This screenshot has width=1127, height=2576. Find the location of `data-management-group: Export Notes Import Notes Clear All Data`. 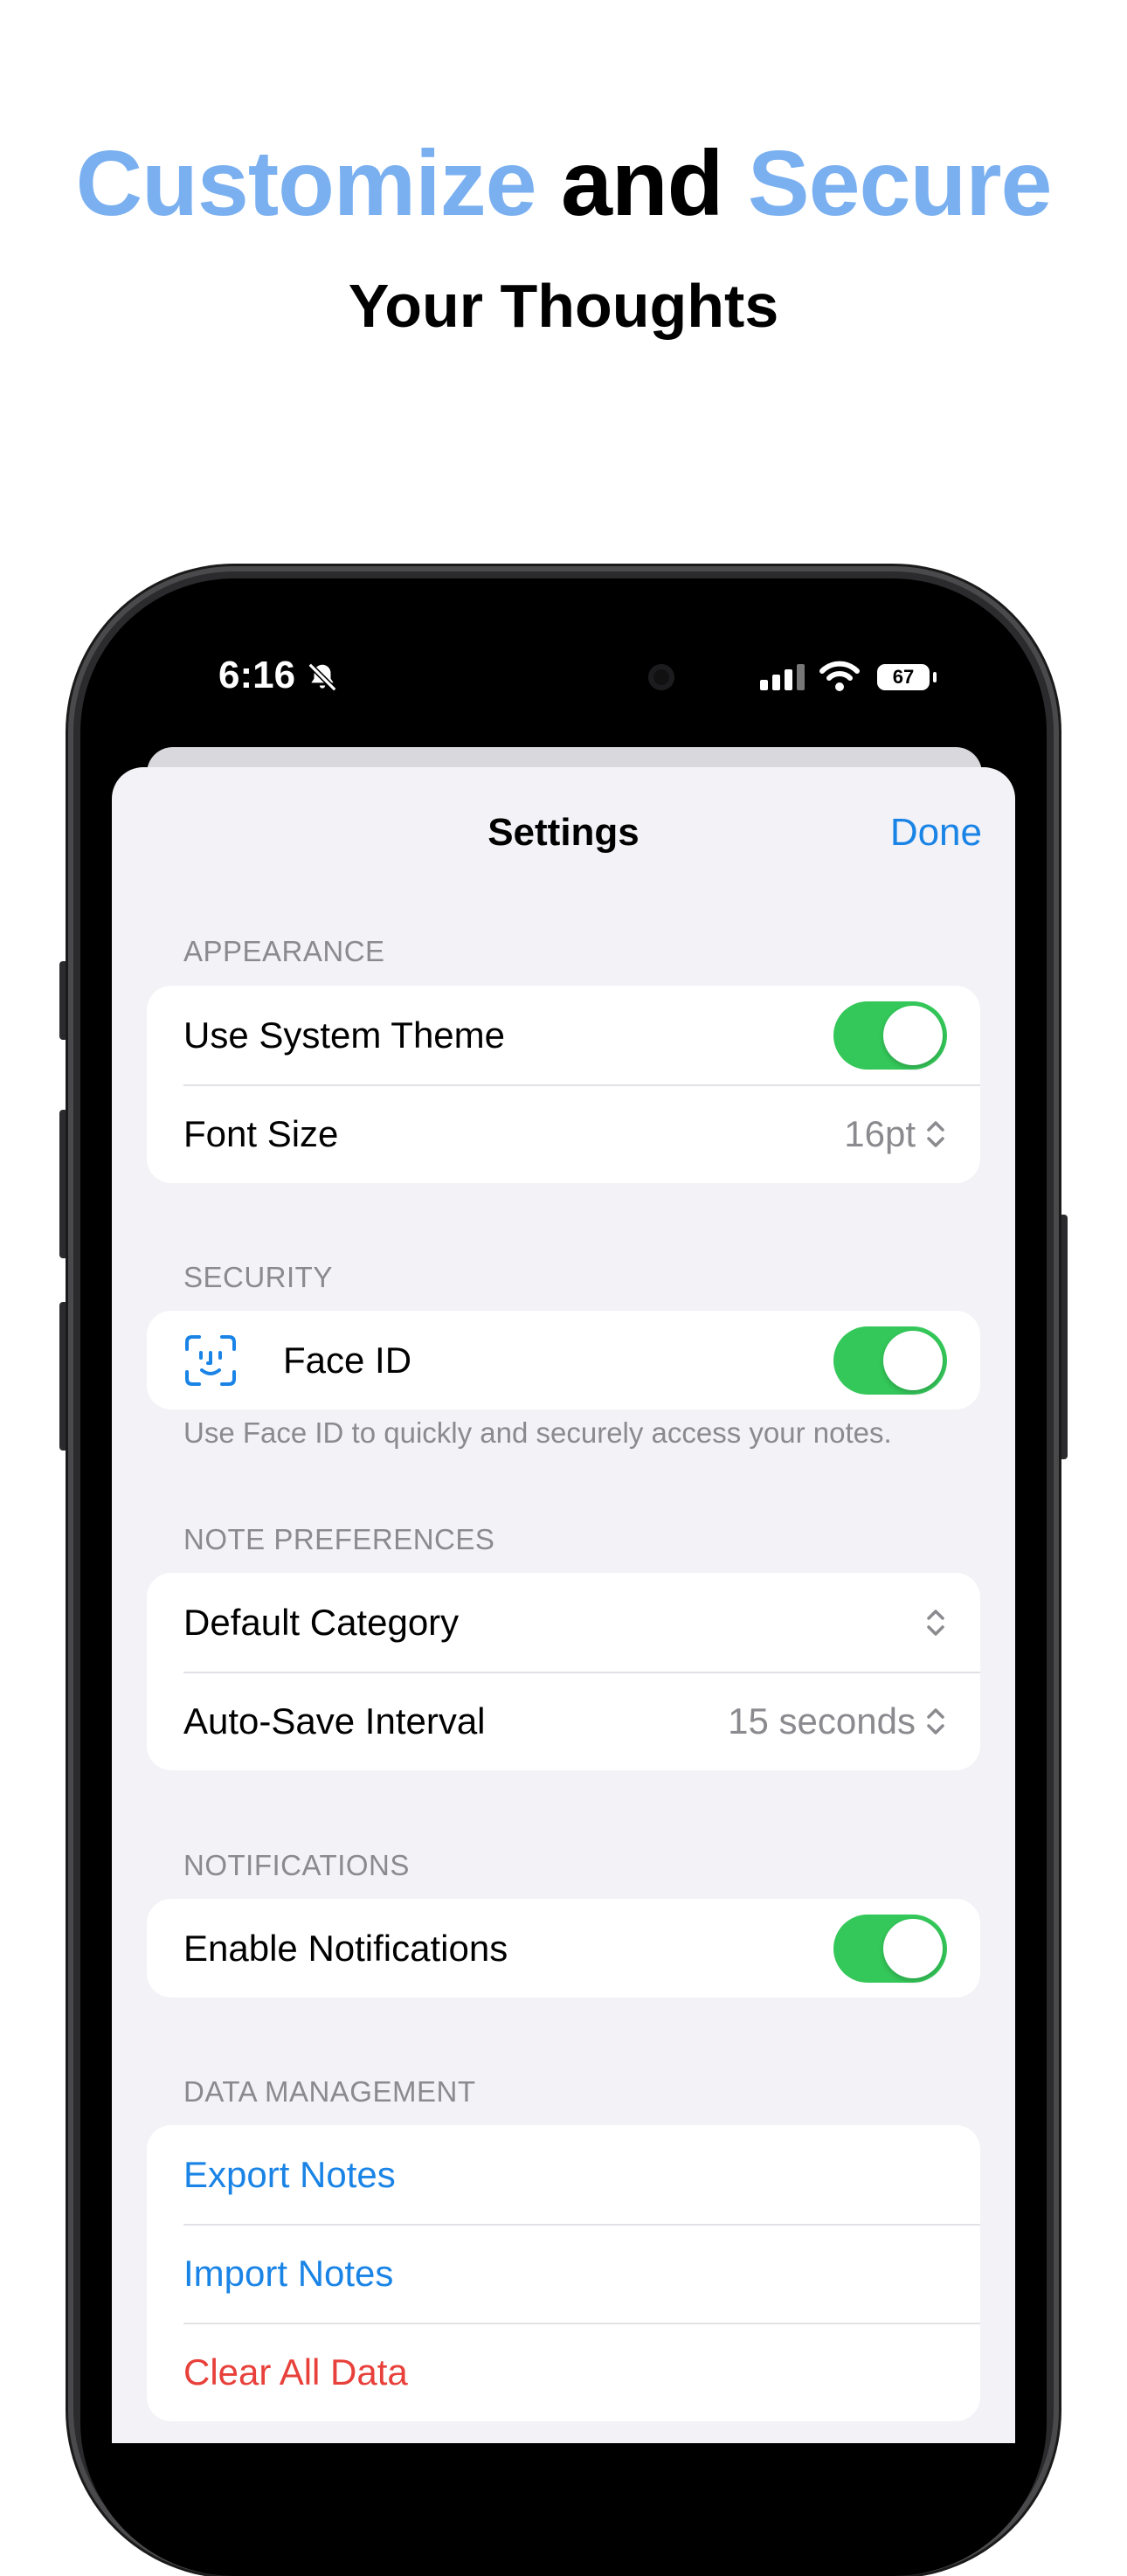

data-management-group: Export Notes Import Notes Clear All Data is located at coordinates (563, 2273).